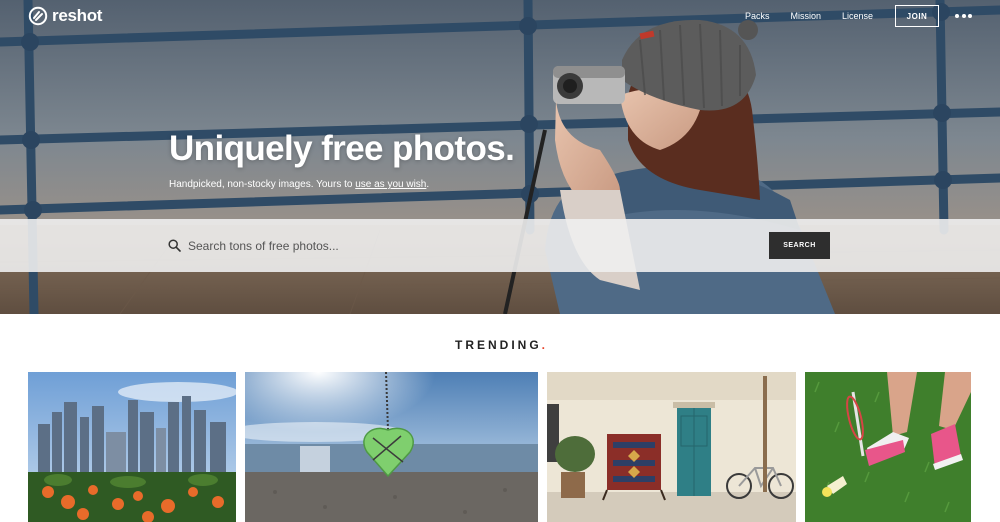  I want to click on join-button: JOIN, so click(917, 16).